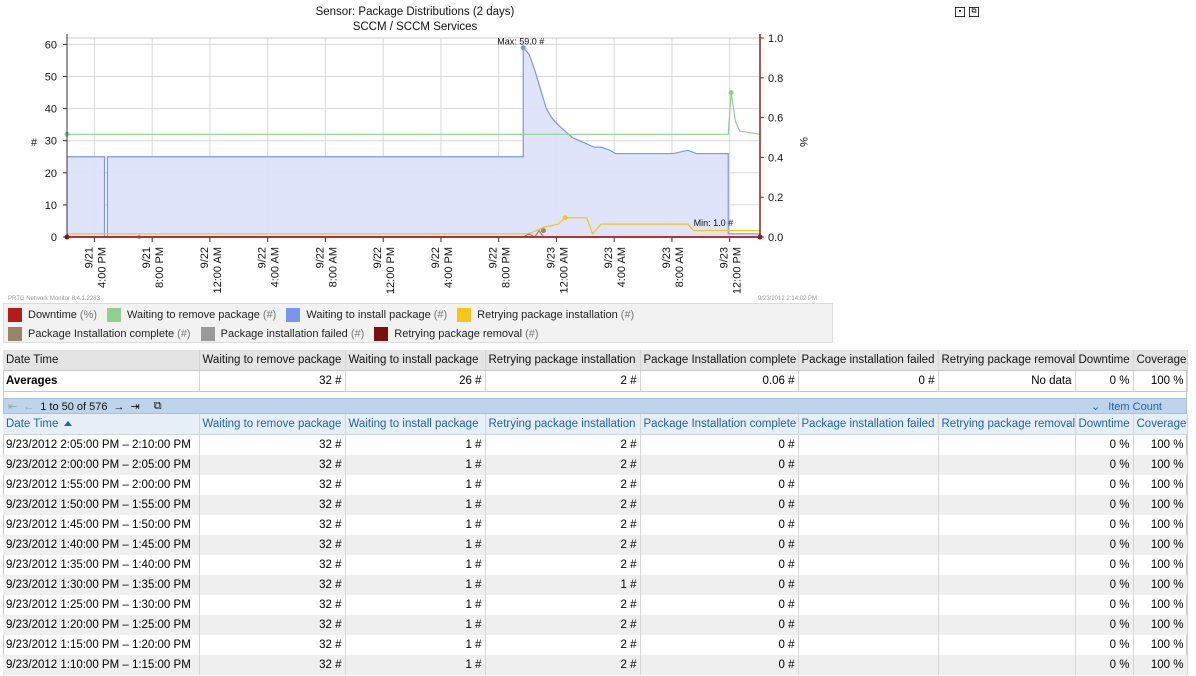 The width and height of the screenshot is (1196, 676). Describe the element at coordinates (68, 424) in the screenshot. I see `sort-ascending-icon` at that location.